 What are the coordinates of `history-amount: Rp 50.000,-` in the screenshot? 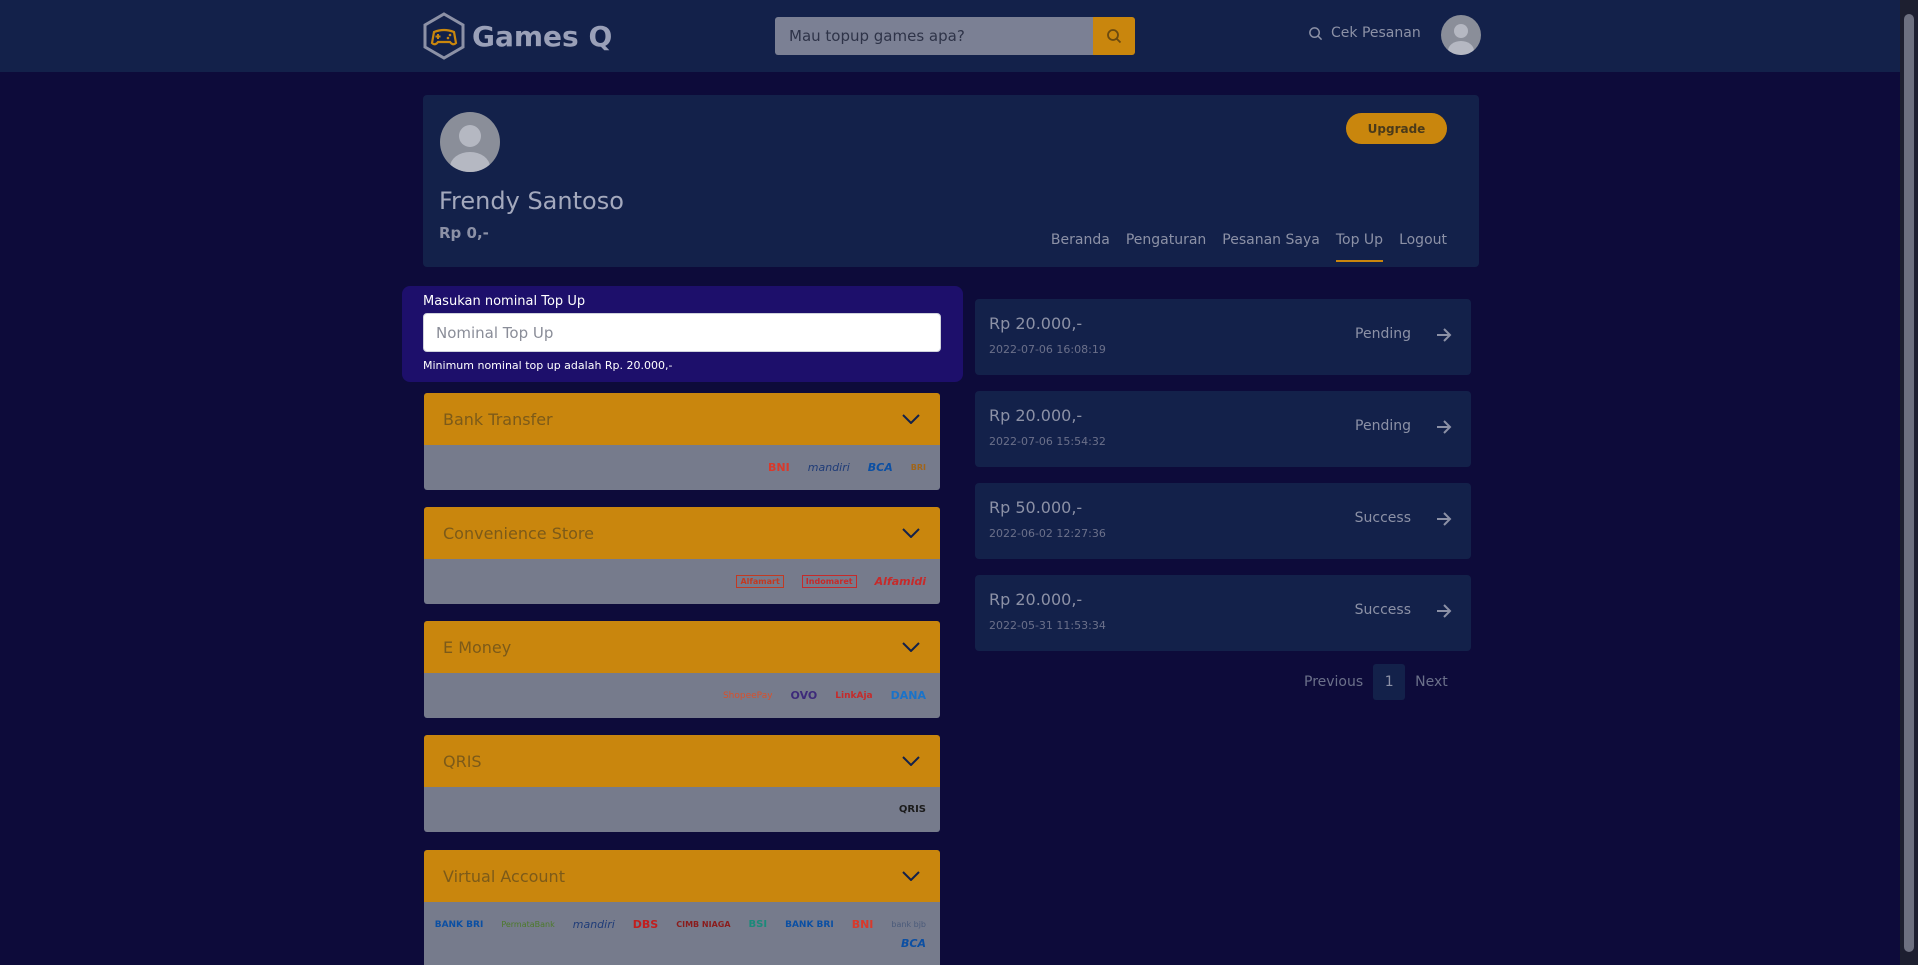 It's located at (1036, 507).